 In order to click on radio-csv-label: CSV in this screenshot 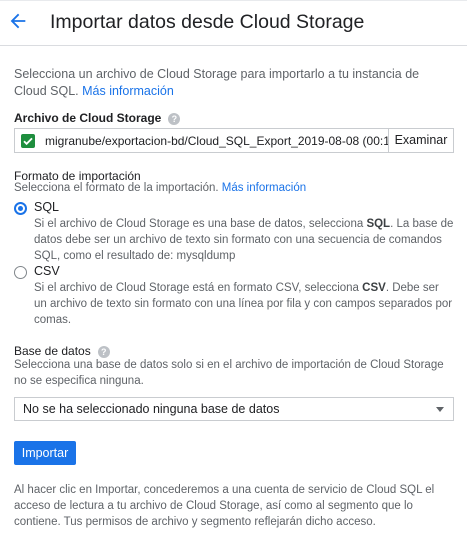, I will do `click(47, 271)`.